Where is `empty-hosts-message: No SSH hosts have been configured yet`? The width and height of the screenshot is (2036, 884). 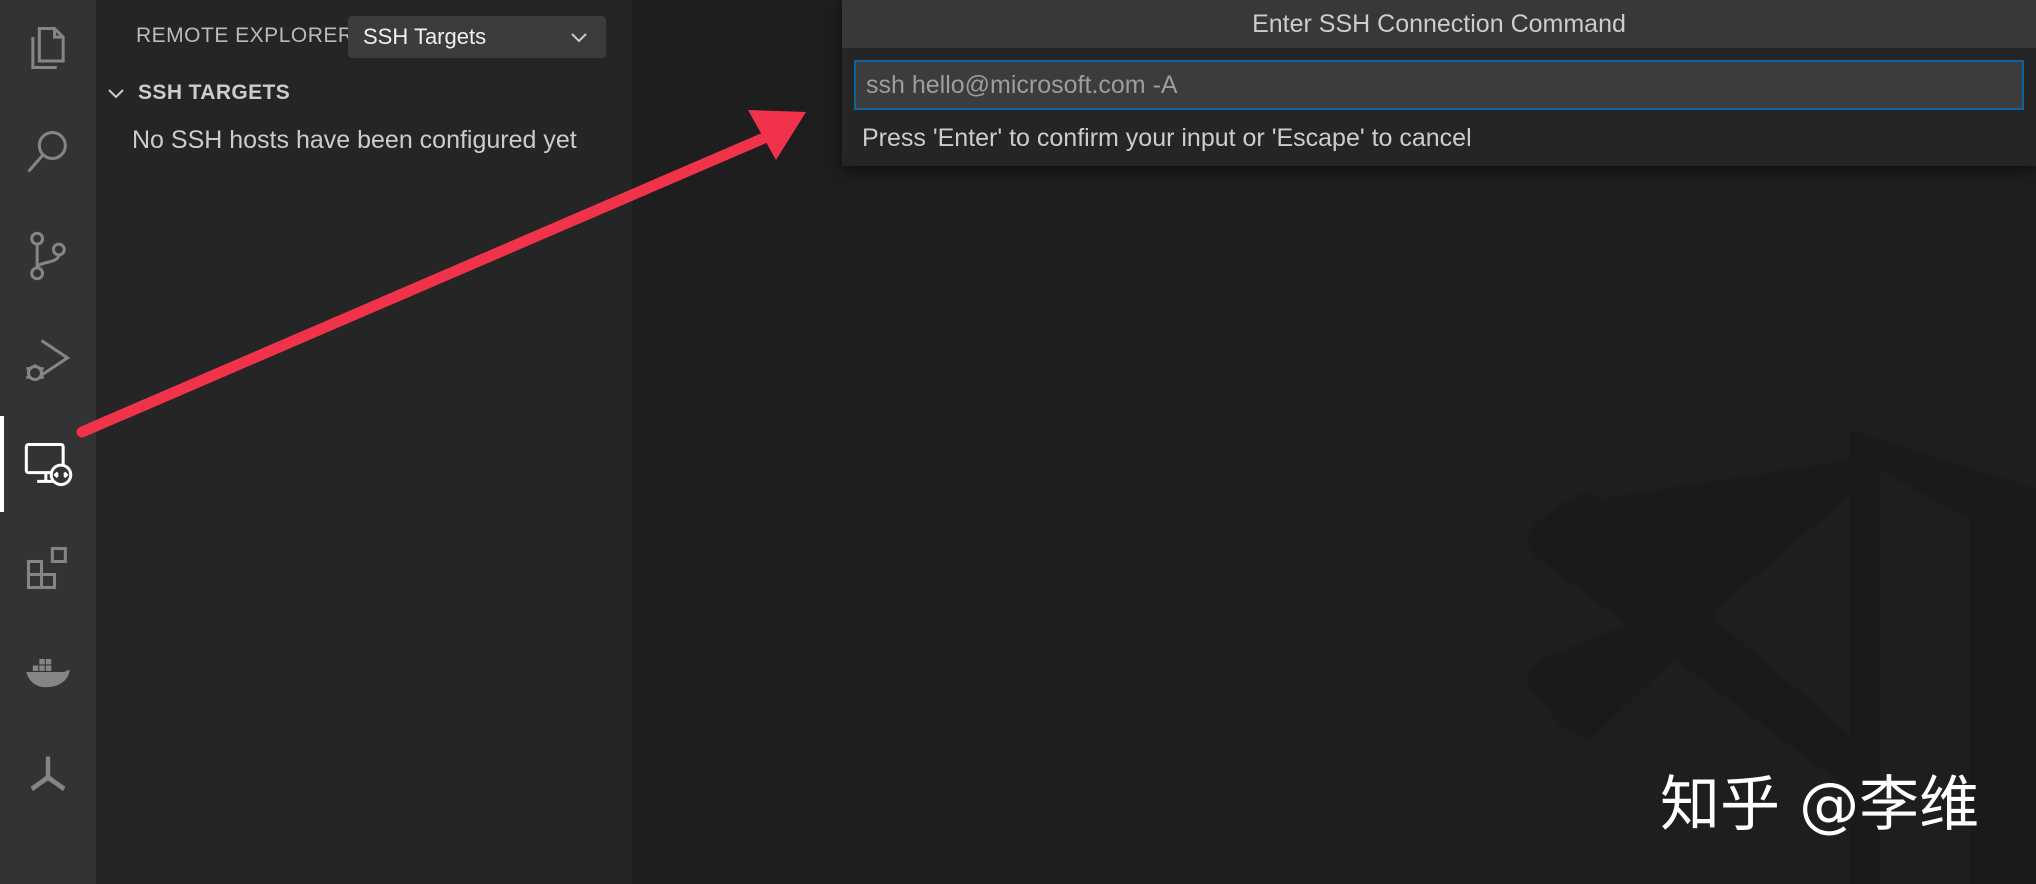 empty-hosts-message: No SSH hosts have been configured yet is located at coordinates (354, 140).